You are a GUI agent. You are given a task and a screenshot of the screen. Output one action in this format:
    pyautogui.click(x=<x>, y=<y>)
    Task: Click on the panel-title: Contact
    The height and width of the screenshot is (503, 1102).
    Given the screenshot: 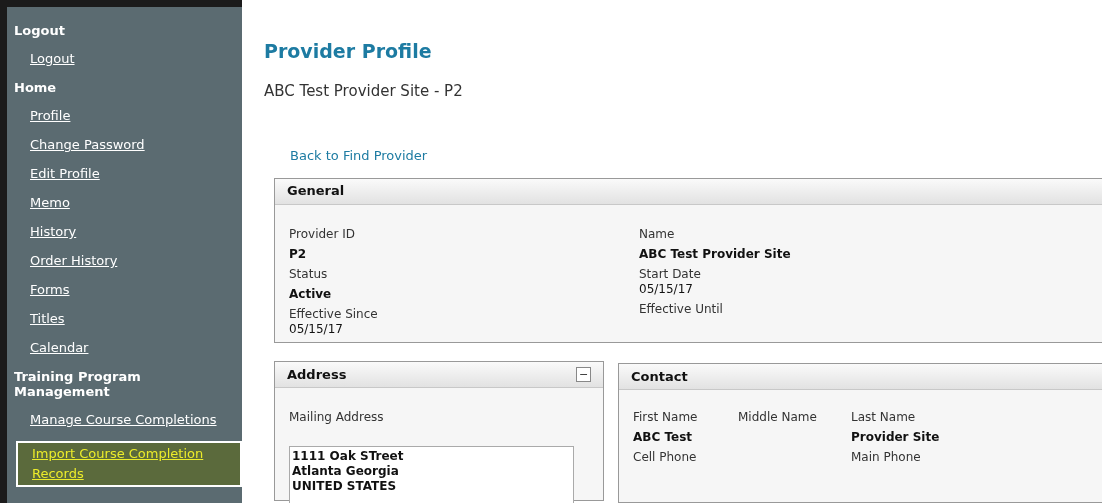 What is the action you would take?
    pyautogui.click(x=659, y=376)
    